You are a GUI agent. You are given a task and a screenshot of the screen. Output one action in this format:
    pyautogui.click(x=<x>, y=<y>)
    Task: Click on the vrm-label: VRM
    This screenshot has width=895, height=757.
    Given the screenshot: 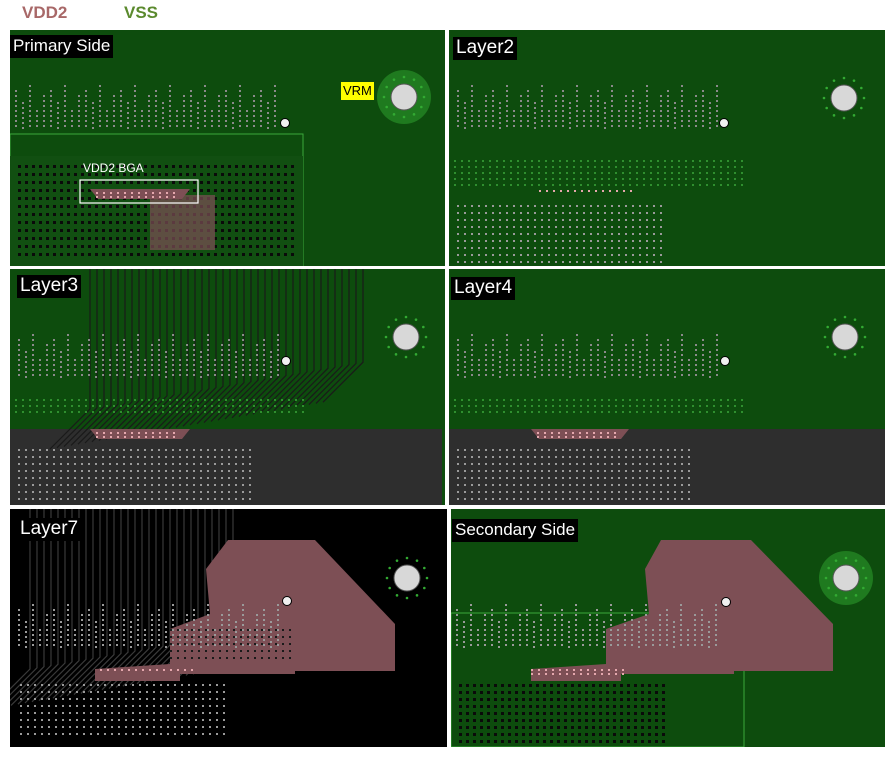 What is the action you would take?
    pyautogui.click(x=357, y=91)
    